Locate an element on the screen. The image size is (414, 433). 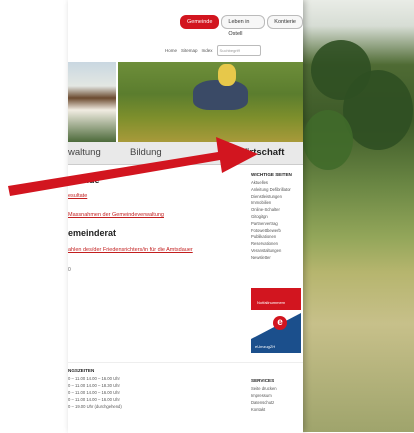
sidebar-item: Partnervertrag is located at coordinates (276, 224).